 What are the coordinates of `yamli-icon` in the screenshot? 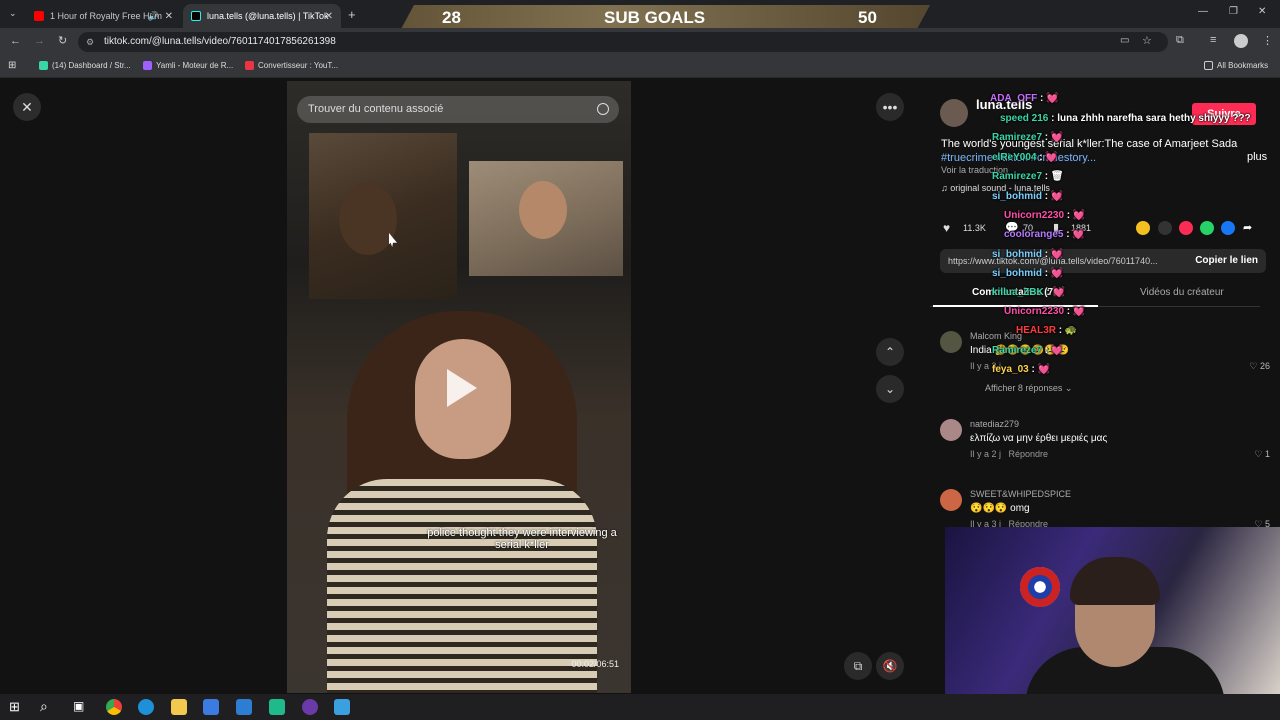 It's located at (147, 65).